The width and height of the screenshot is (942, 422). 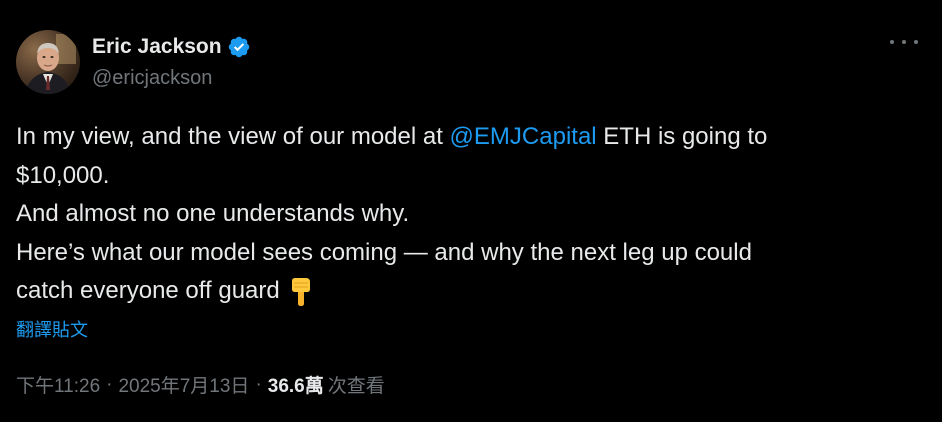 What do you see at coordinates (213, 213) in the screenshot?
I see `tweet-line-3: And almost no one understands why.` at bounding box center [213, 213].